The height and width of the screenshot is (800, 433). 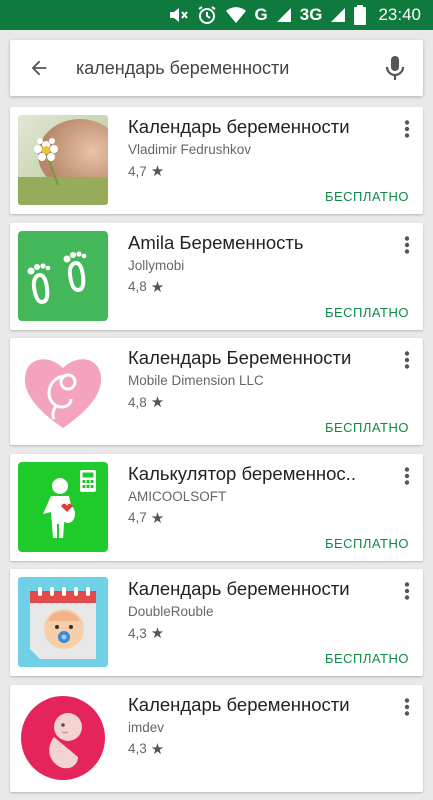 What do you see at coordinates (207, 15) in the screenshot?
I see `alarm-icon` at bounding box center [207, 15].